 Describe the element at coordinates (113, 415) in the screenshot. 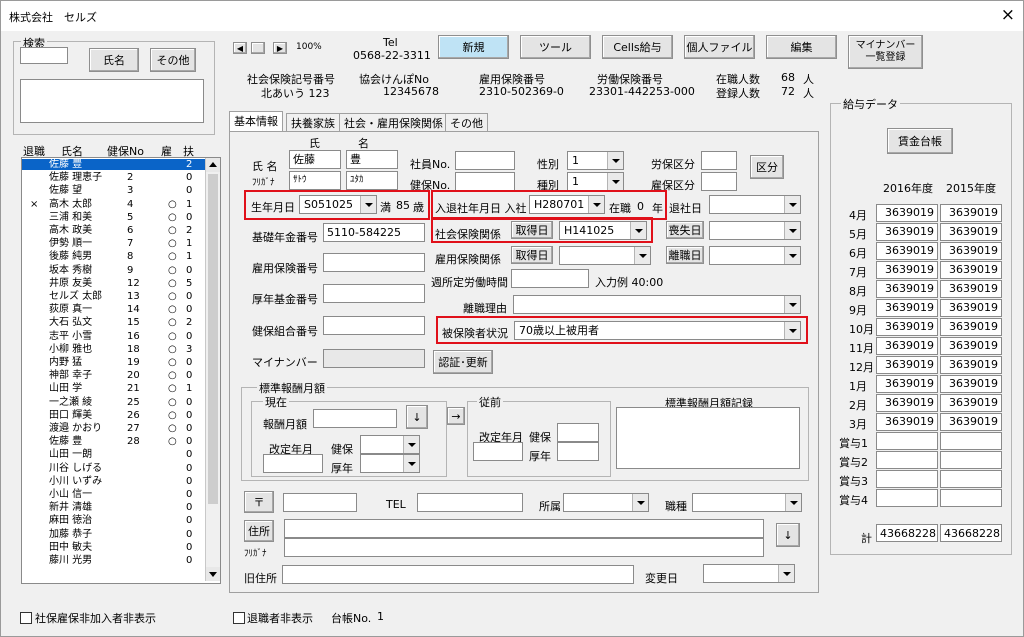

I see `list-item: 田口 輝美 26 ○ 0` at that location.